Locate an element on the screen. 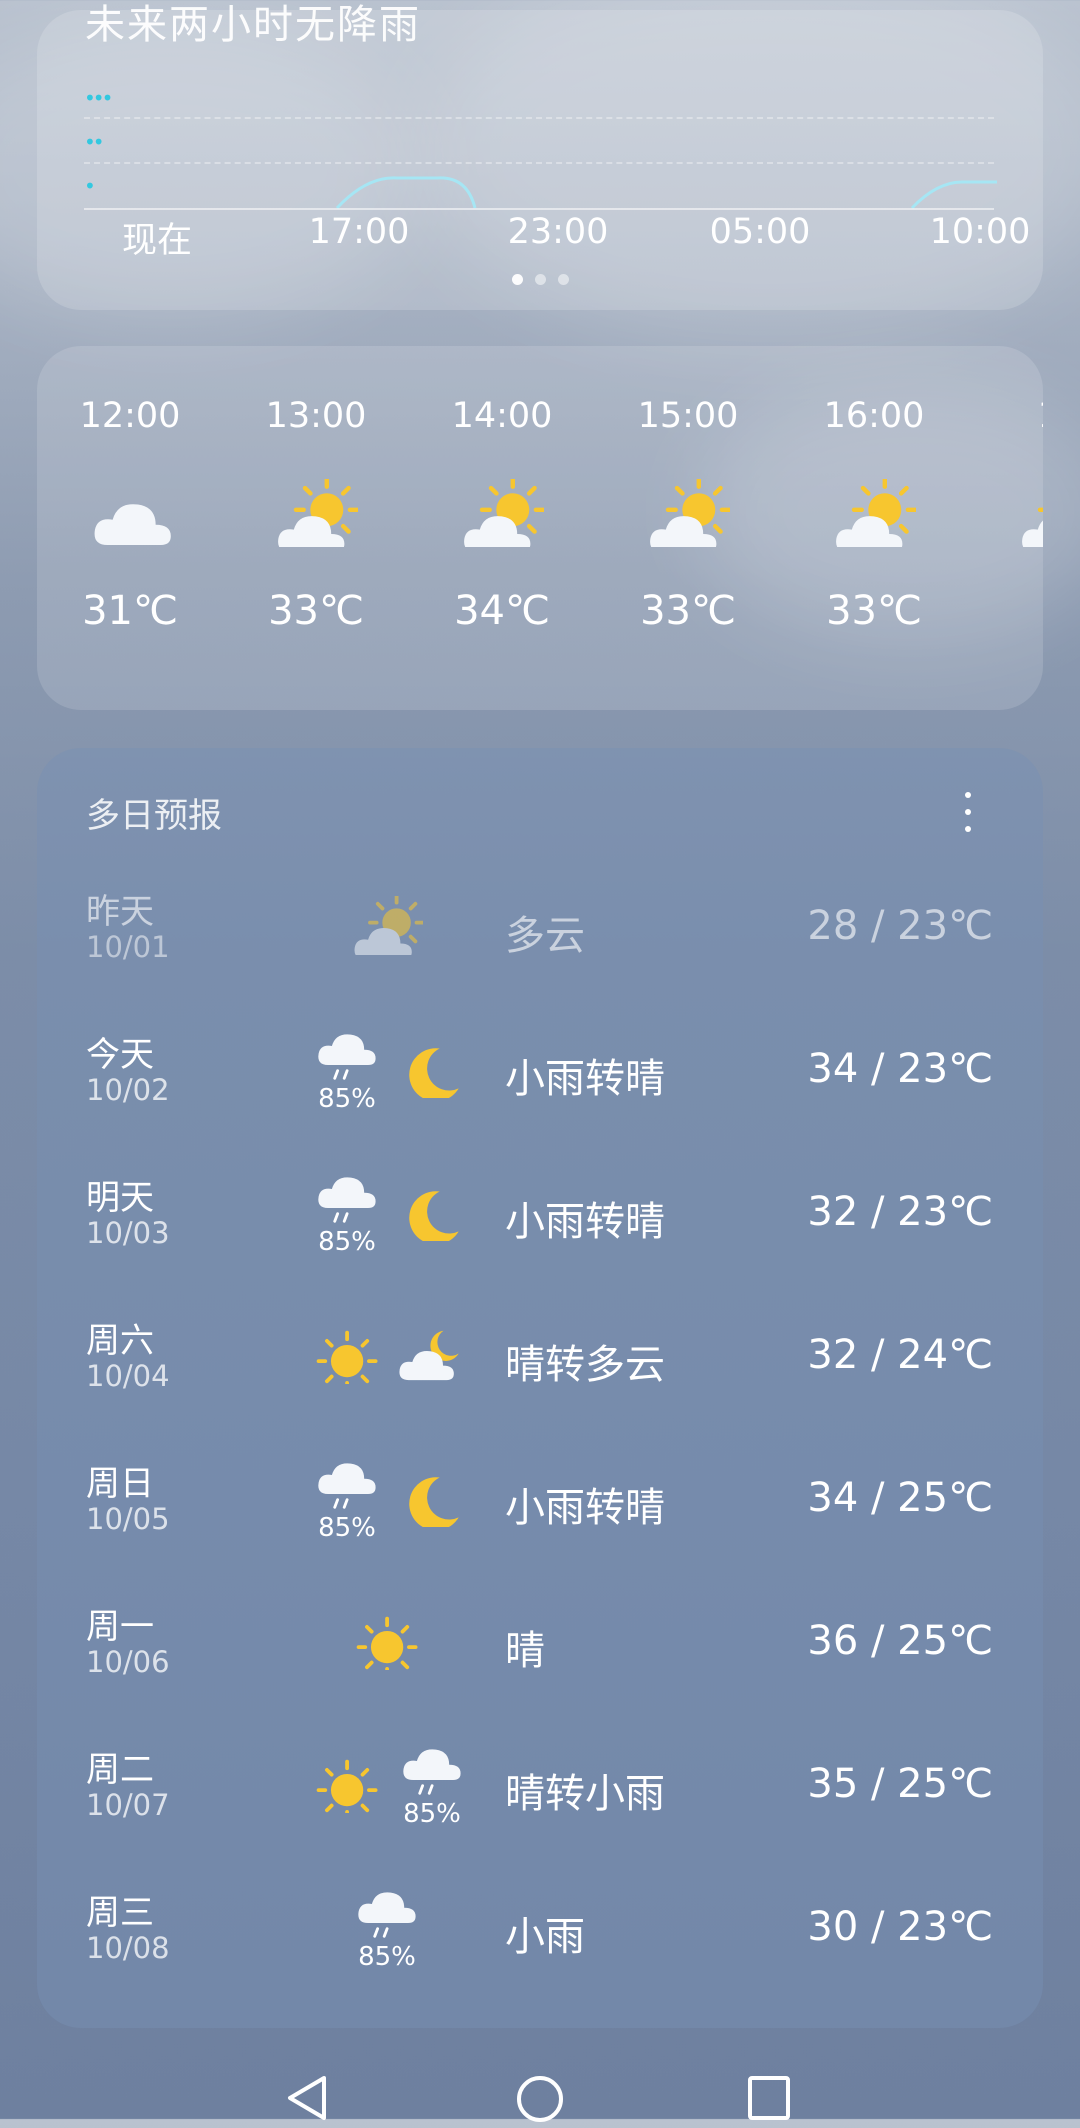 Image resolution: width=1080 pixels, height=2128 pixels. hourly-item: 12:00 31℃ is located at coordinates (130, 515).